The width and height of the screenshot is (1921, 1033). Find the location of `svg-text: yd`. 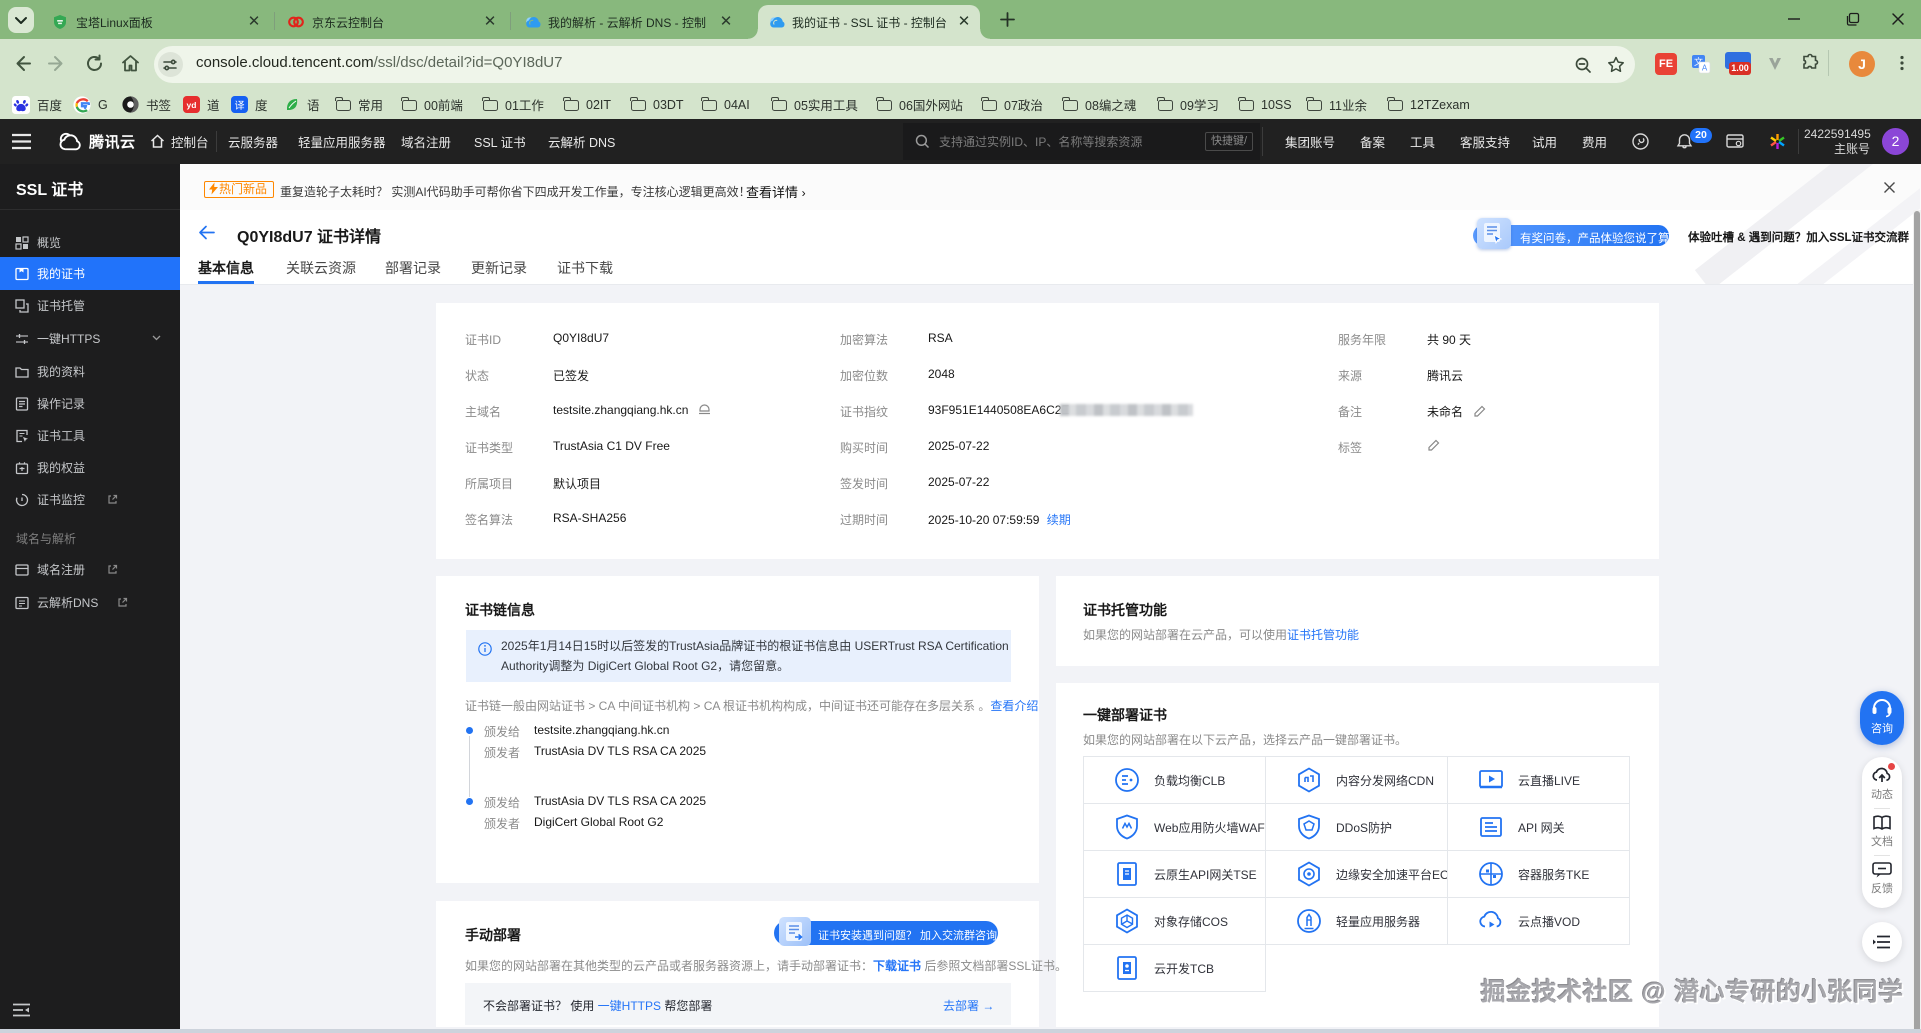

svg-text: yd is located at coordinates (192, 105).